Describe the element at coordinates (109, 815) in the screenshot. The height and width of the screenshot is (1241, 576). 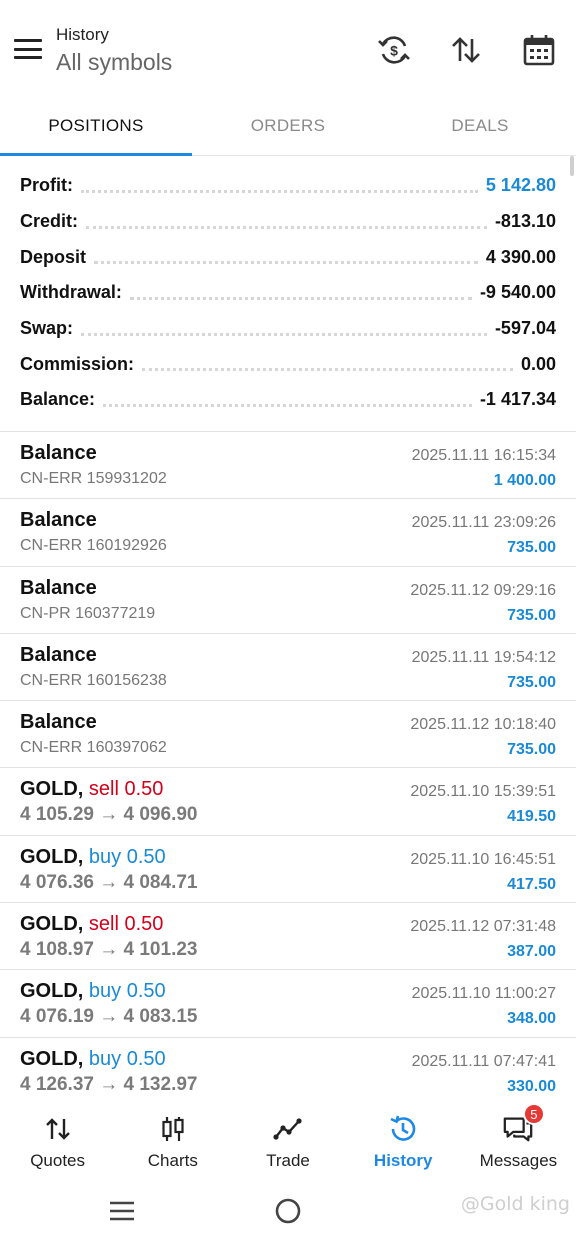
I see `deal-prices: 4 105.29 → 4 096.90` at that location.